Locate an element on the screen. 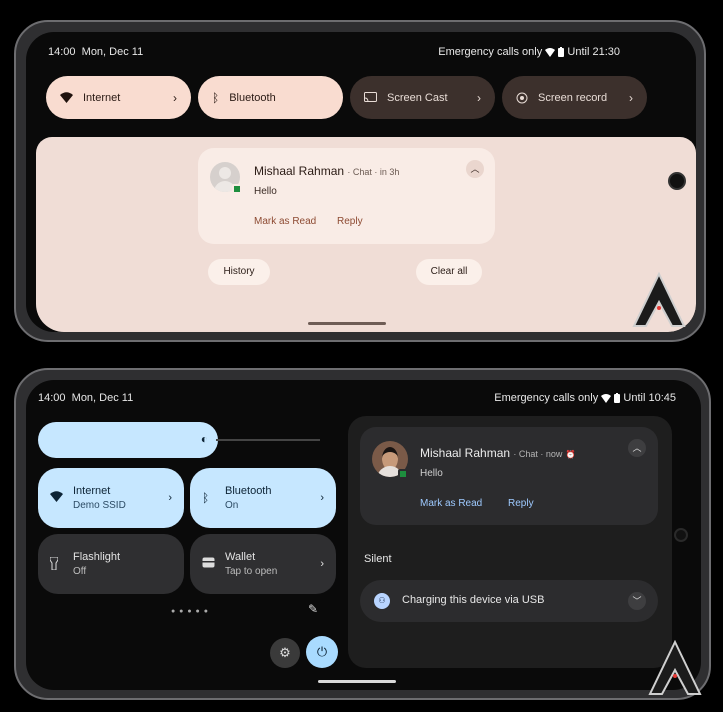 Image resolution: width=723 pixels, height=712 pixels. alarm-icon: ⏰ is located at coordinates (570, 454).